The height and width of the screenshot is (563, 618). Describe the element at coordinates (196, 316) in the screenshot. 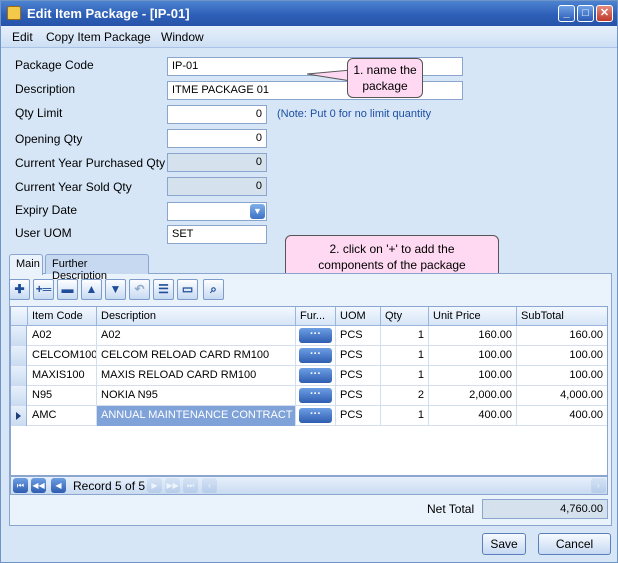

I see `column-header-description: Description` at that location.